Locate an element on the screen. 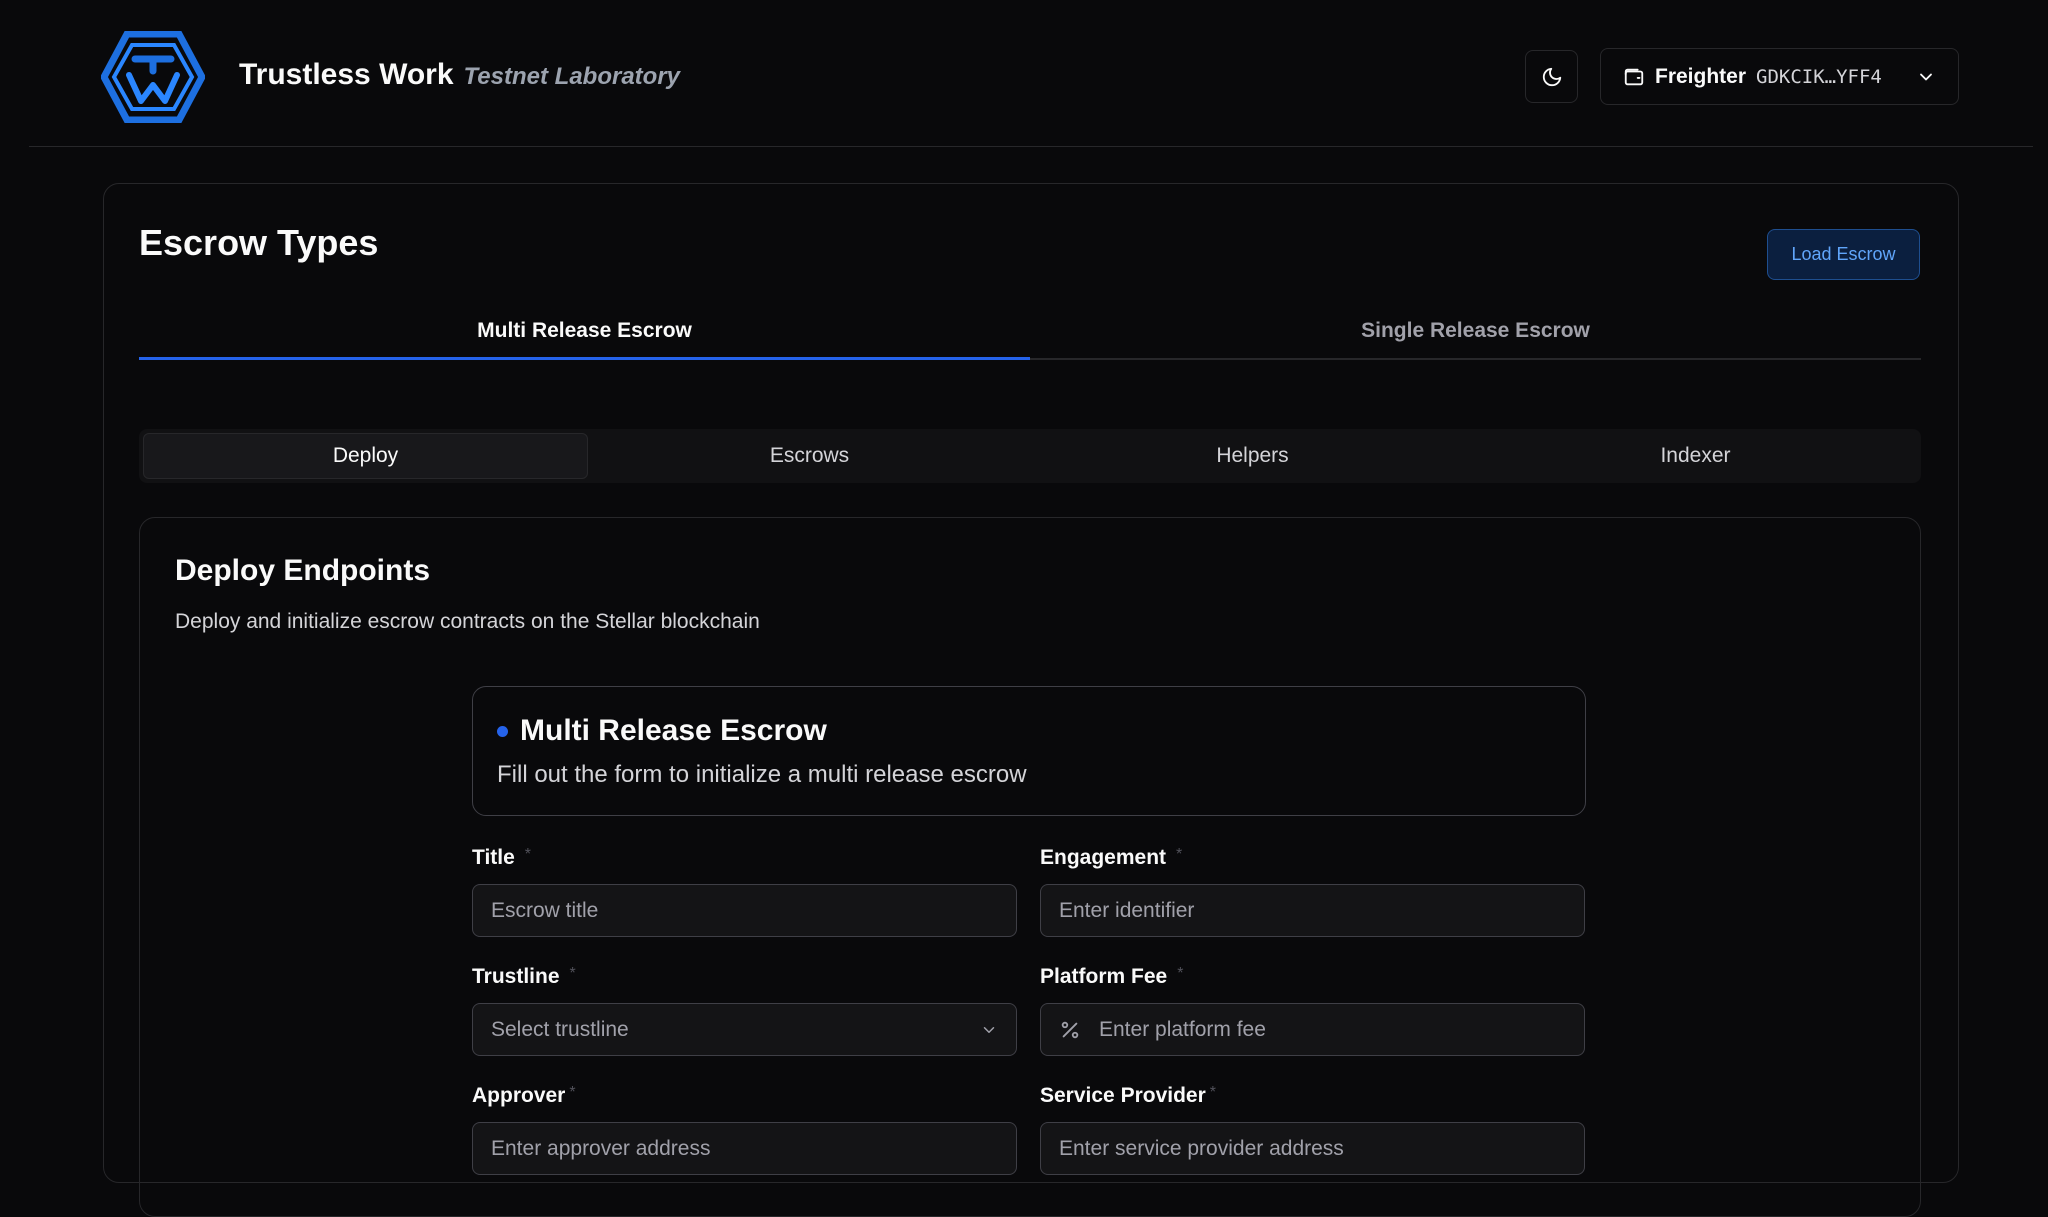 This screenshot has width=2048, height=1217. approver-placeholder: Enter approver address is located at coordinates (601, 1148).